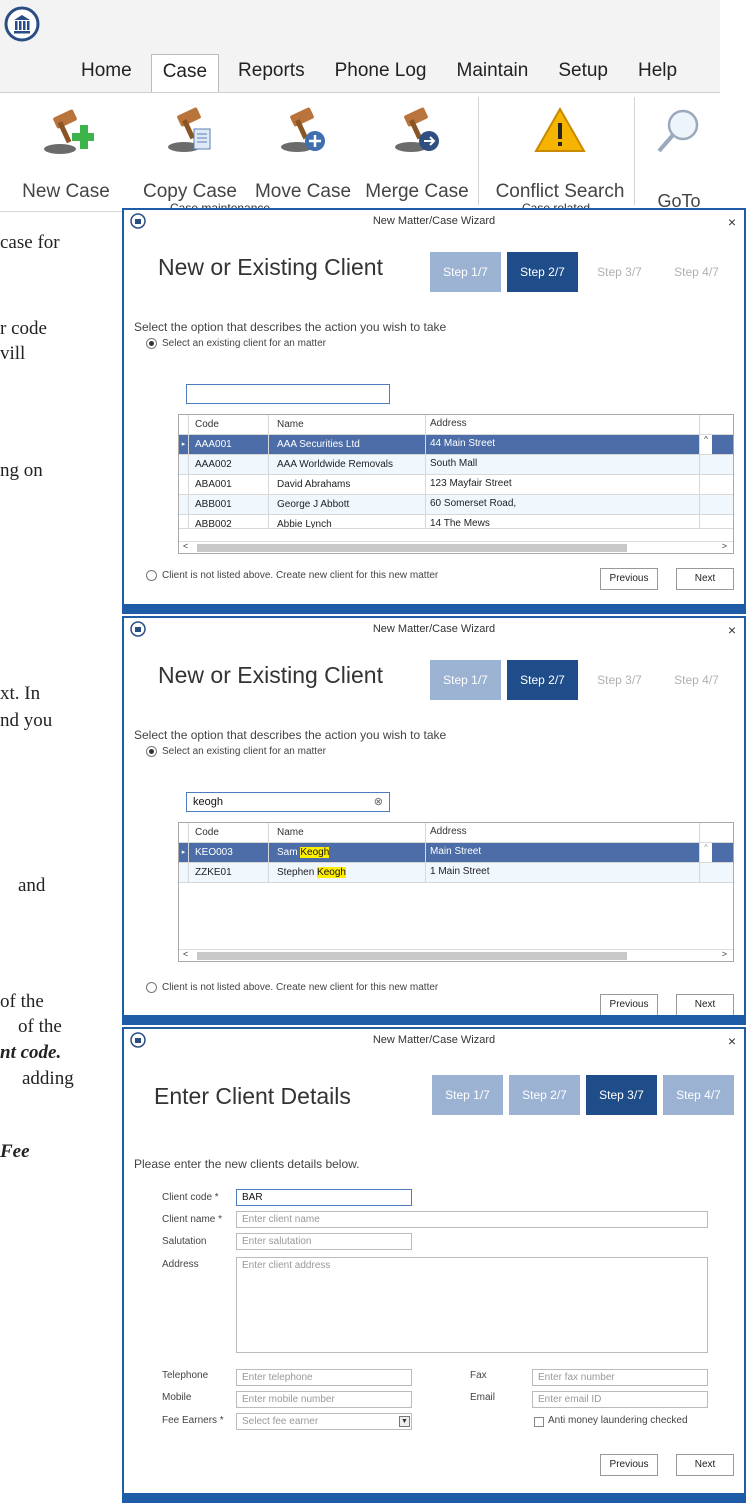 Image resolution: width=747 pixels, height=1505 pixels. What do you see at coordinates (620, 1377) in the screenshot?
I see `fax-field: Enter fax number` at bounding box center [620, 1377].